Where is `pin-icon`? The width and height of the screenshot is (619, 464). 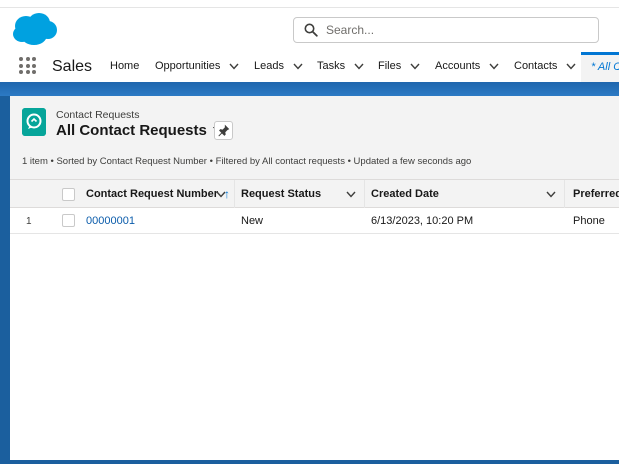
pin-icon is located at coordinates (224, 130).